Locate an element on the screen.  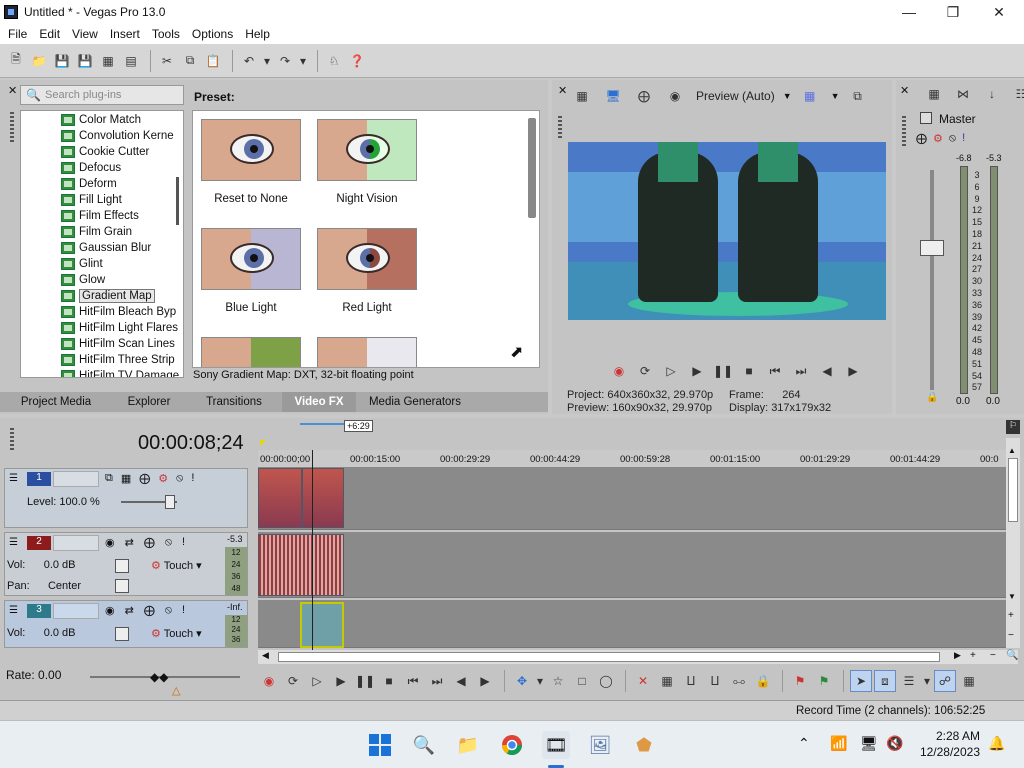
lock-envelopes-icon: ☍ is located at coordinates (945, 681).